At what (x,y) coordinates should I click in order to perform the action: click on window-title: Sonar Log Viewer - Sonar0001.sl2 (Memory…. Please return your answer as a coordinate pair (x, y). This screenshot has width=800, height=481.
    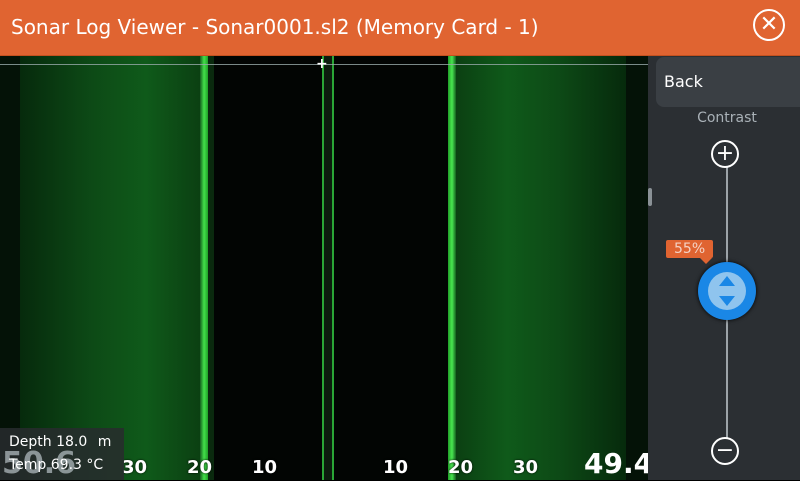
    Looking at the image, I should click on (275, 27).